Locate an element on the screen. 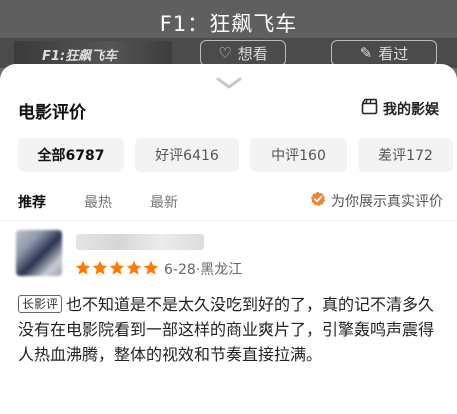  movie-title: F1：狂飙飞车 is located at coordinates (228, 24).